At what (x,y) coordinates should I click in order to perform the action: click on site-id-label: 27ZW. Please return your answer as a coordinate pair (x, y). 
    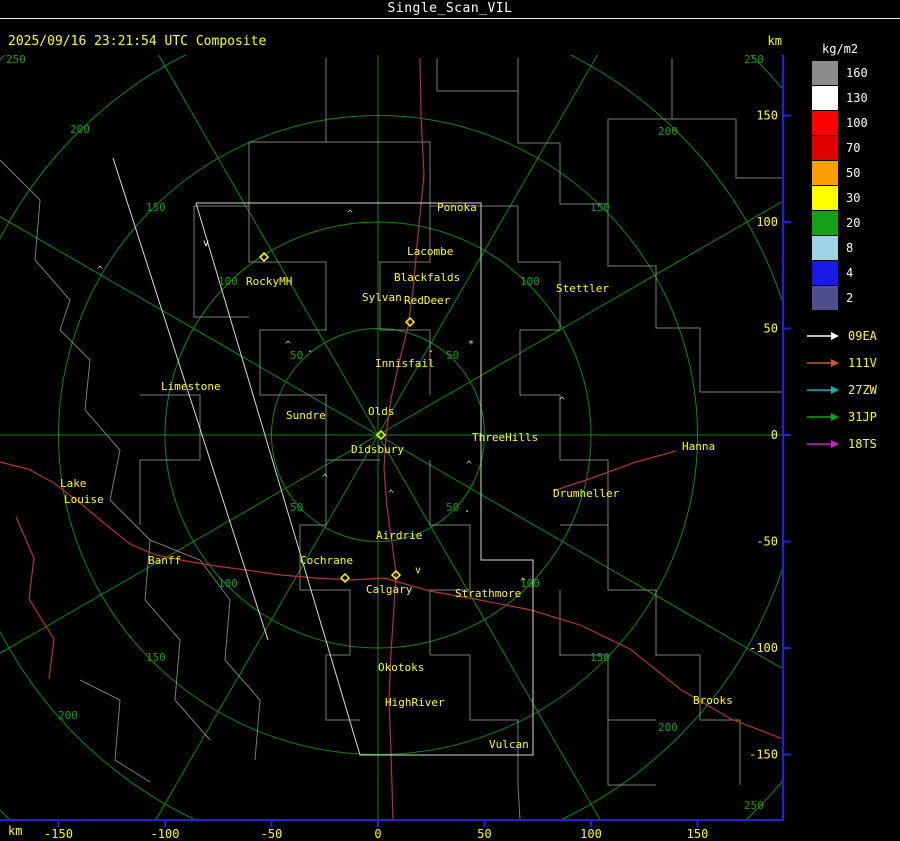
    Looking at the image, I should click on (862, 389).